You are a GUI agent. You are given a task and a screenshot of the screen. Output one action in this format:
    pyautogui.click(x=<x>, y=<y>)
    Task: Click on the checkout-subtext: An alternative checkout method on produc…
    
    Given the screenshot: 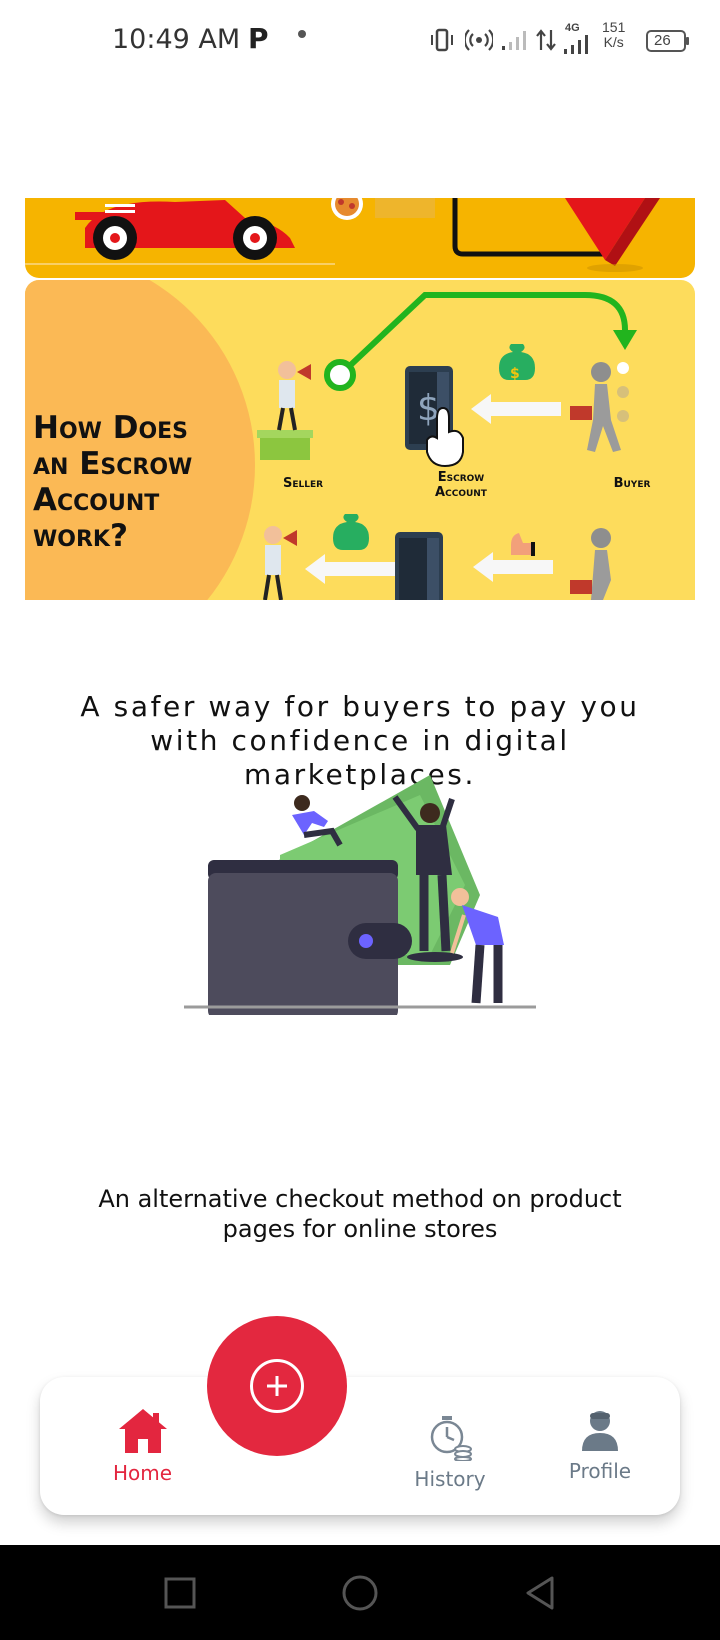 What is the action you would take?
    pyautogui.click(x=360, y=1214)
    